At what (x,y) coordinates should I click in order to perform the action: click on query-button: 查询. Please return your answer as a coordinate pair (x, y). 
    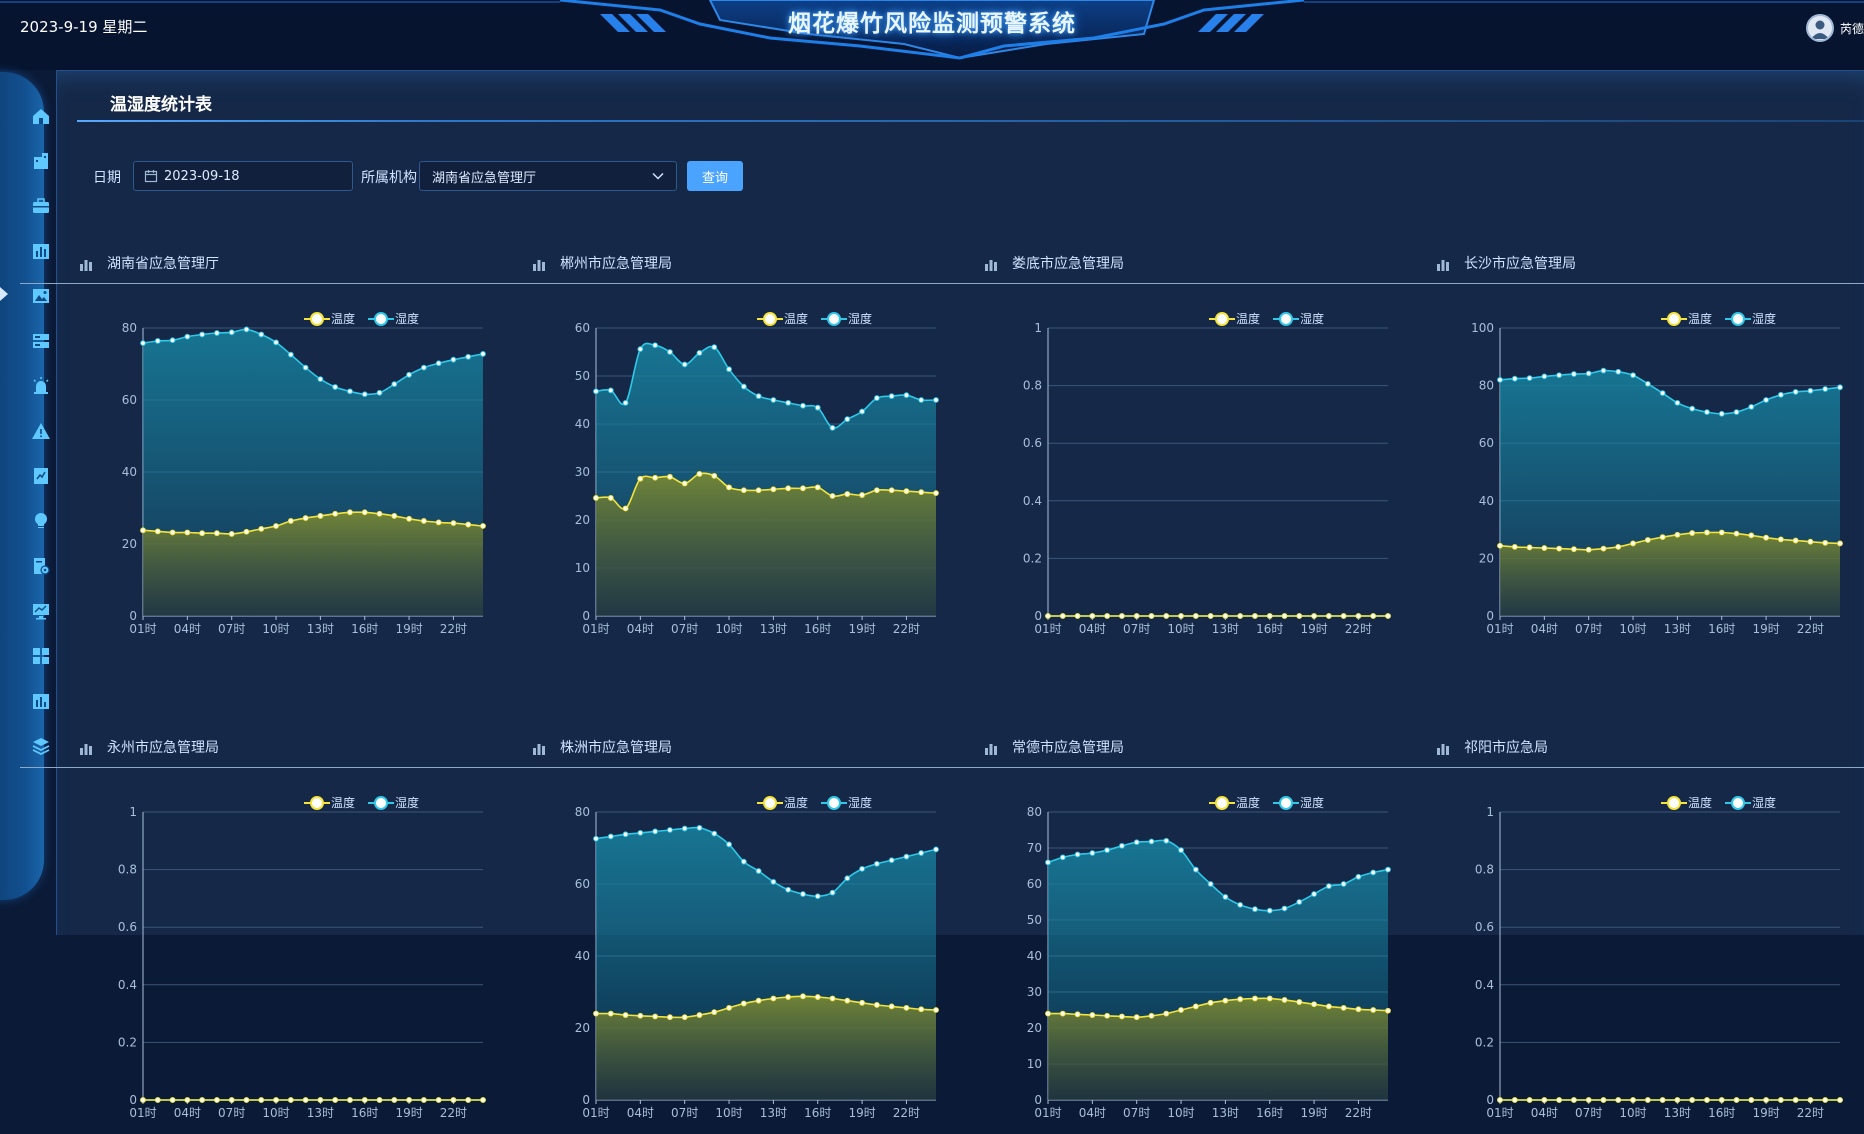
    Looking at the image, I should click on (715, 176).